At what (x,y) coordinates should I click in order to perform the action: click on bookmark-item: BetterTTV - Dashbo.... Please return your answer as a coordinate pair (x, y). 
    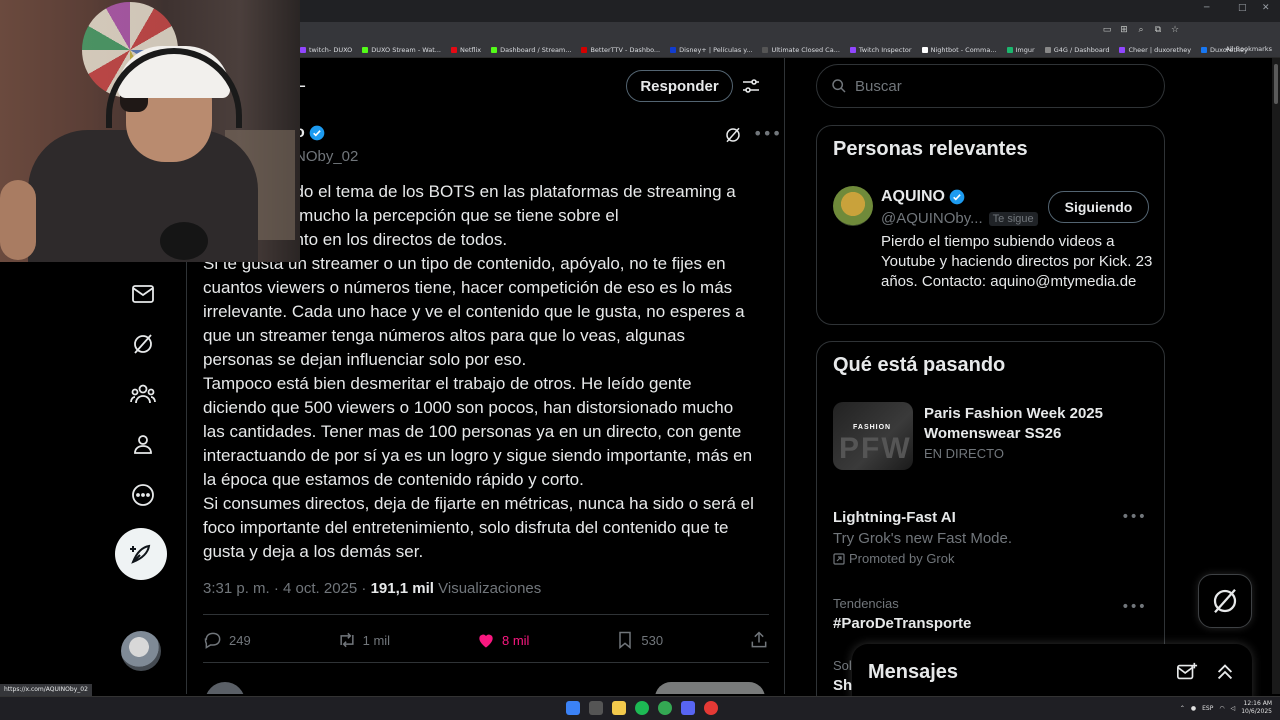
    Looking at the image, I should click on (620, 50).